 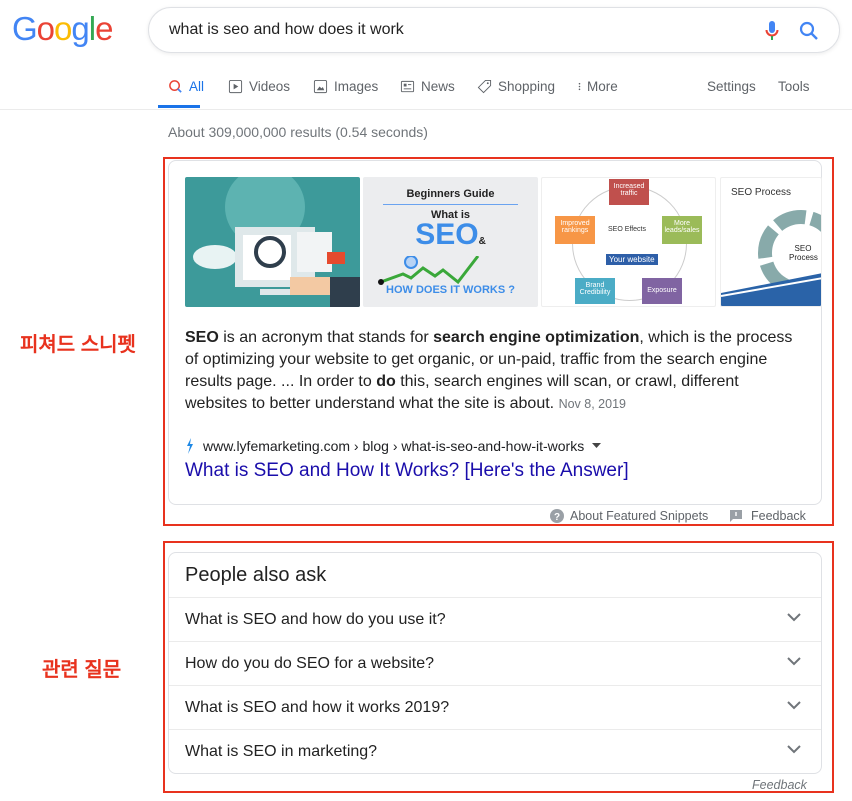 What do you see at coordinates (186, 86) in the screenshot?
I see `tab-all: All` at bounding box center [186, 86].